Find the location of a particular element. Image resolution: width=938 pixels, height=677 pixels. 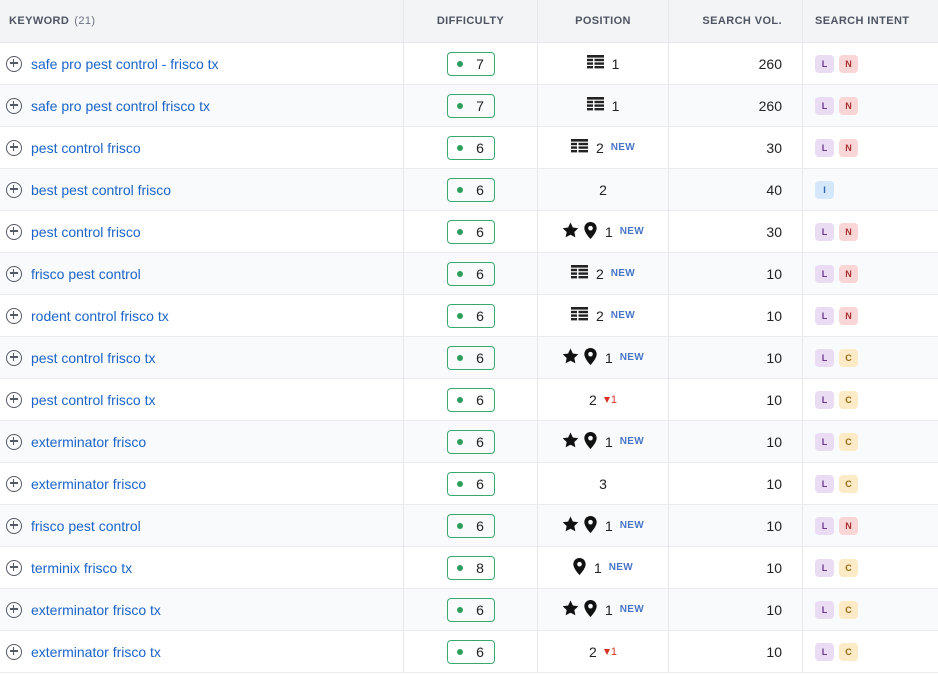

header-keyword-label: KEYWORD is located at coordinates (39, 21).